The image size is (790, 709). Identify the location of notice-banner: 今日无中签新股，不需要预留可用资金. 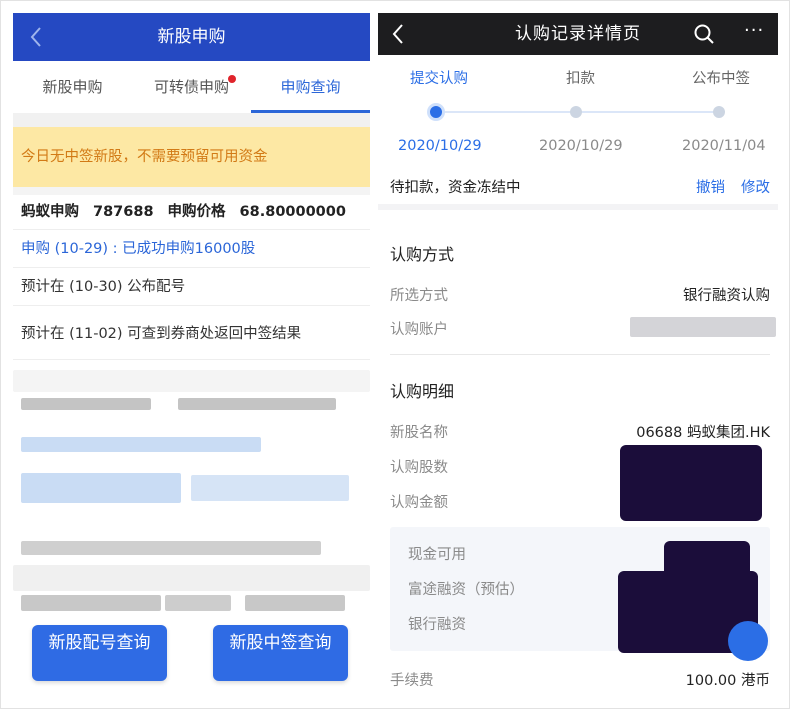
(191, 157).